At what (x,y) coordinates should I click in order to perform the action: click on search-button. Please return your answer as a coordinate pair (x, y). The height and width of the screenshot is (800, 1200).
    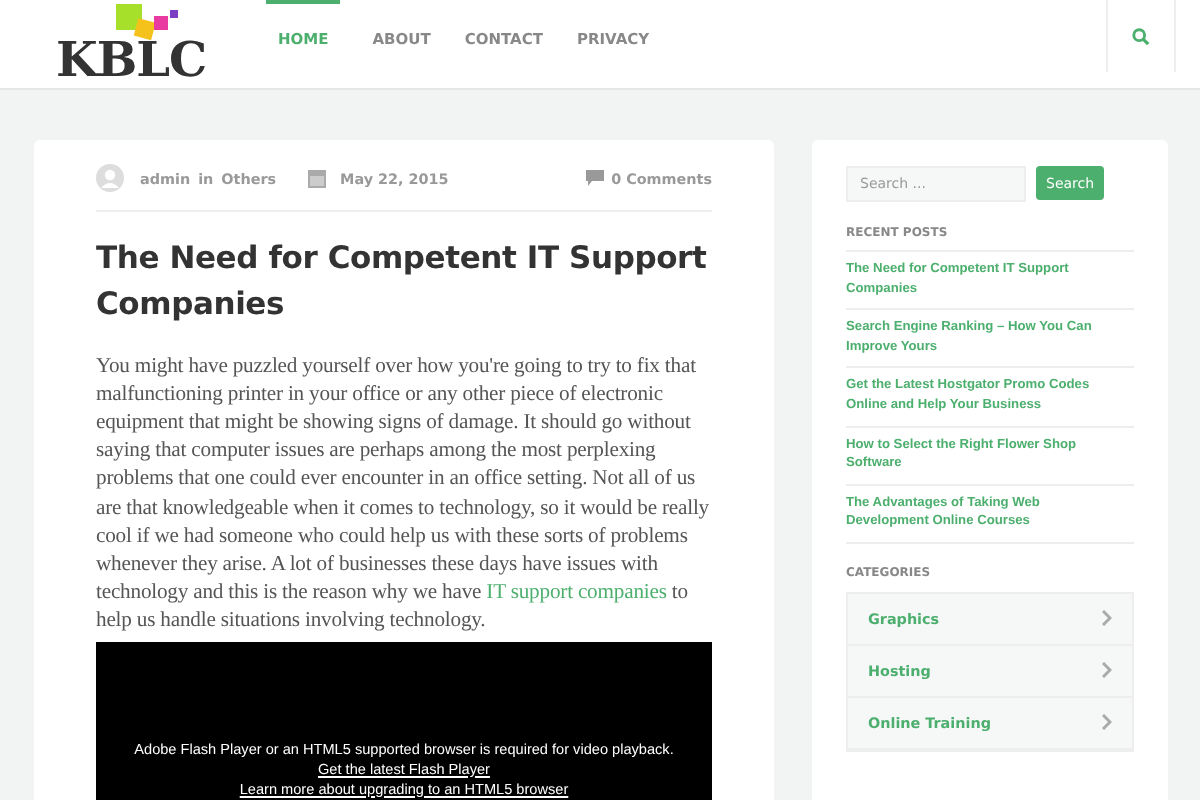
    Looking at the image, I should click on (1141, 36).